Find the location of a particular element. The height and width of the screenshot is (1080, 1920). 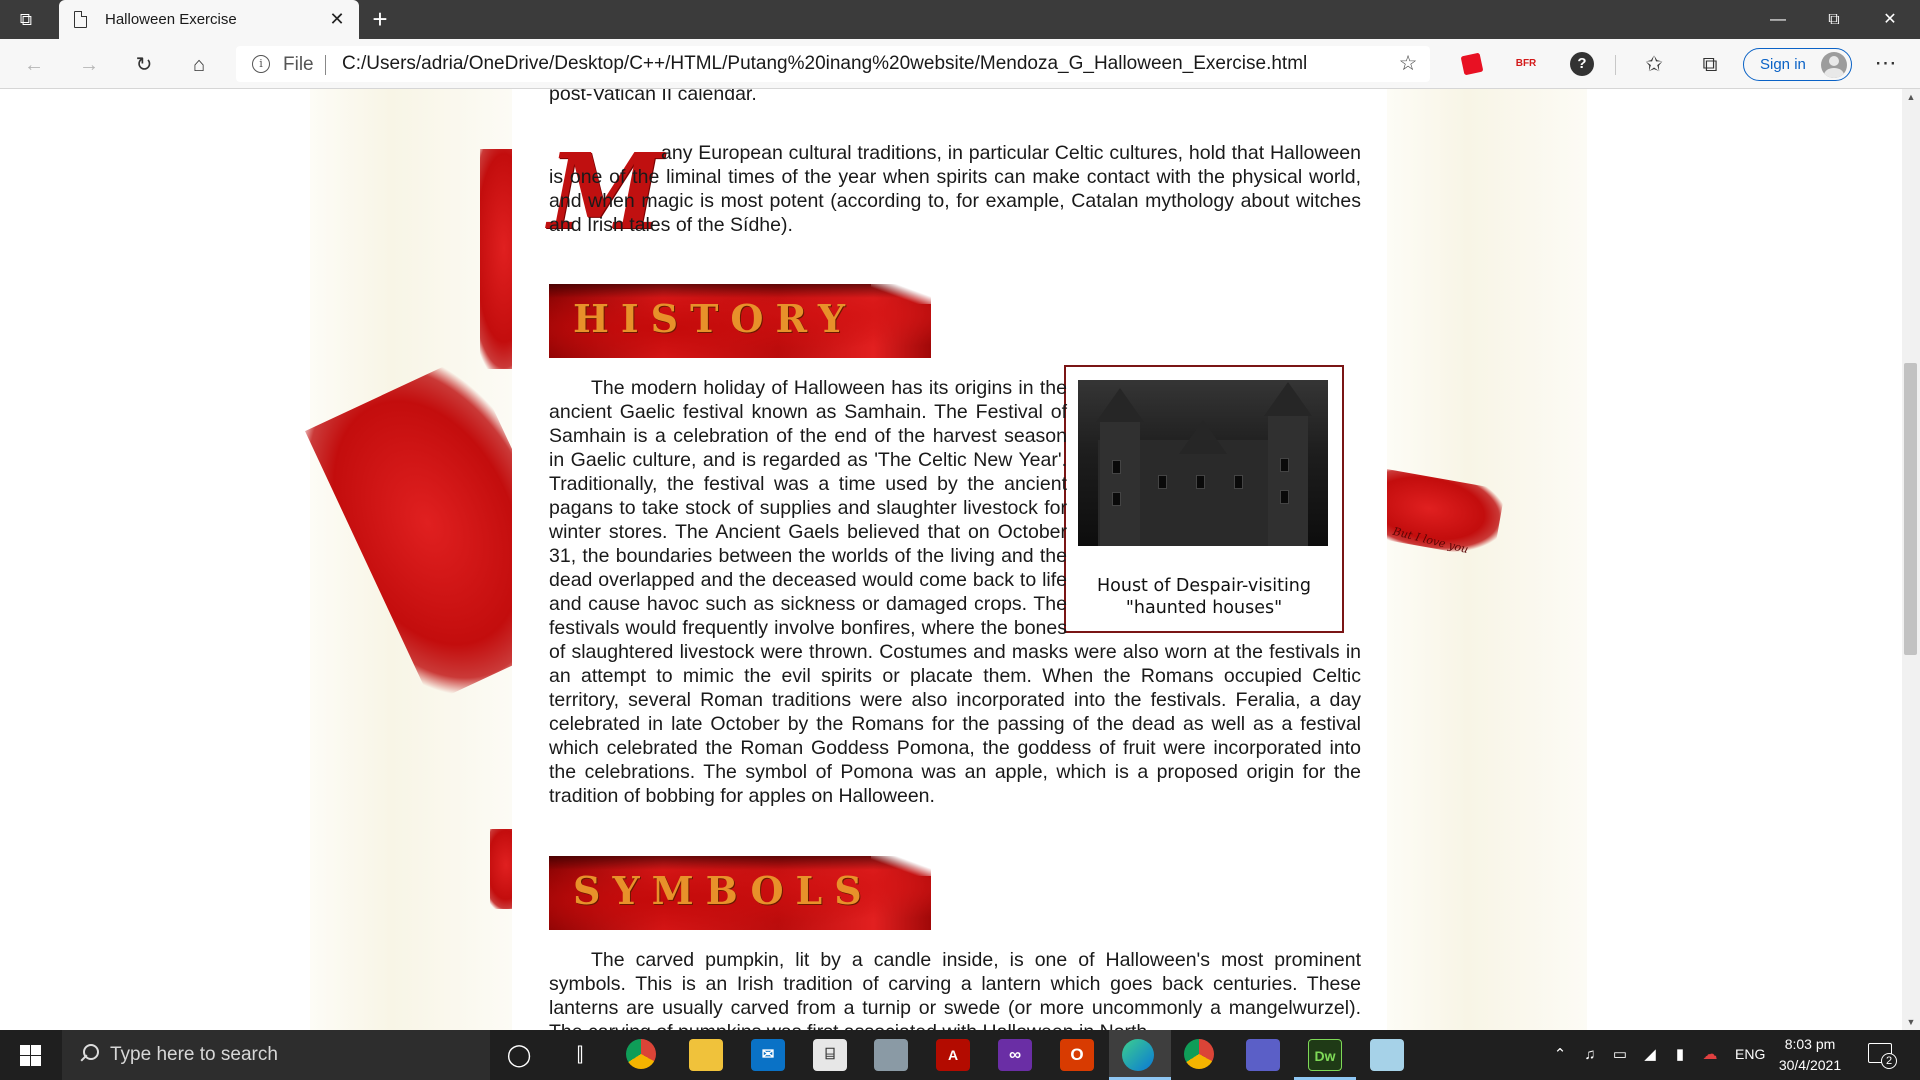

vertical-scrollbar: ▲ ▼ is located at coordinates (1911, 559).